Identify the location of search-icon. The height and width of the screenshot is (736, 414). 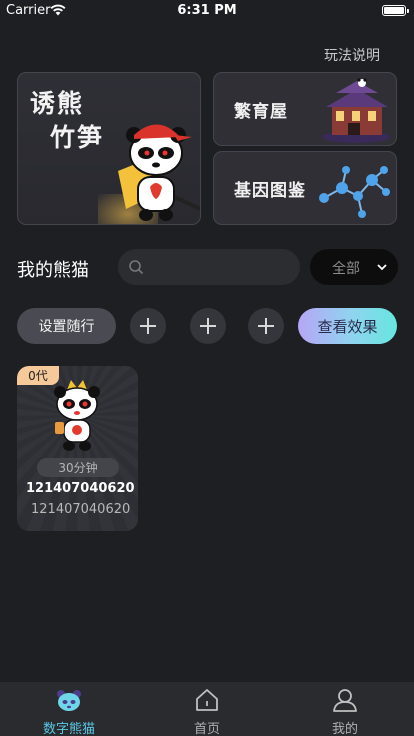
(136, 267).